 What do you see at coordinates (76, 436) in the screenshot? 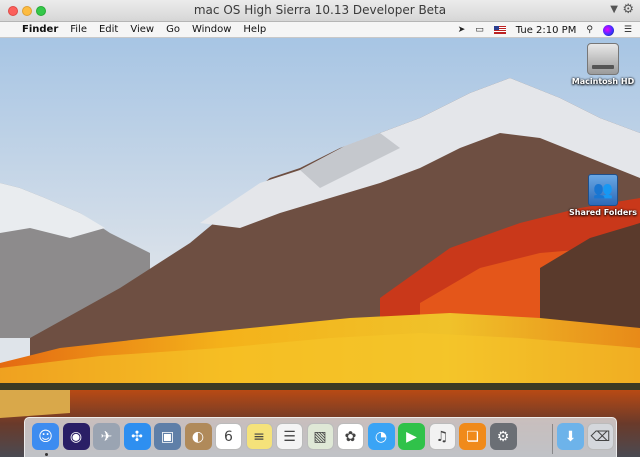
I see `siri-icon: ◉` at bounding box center [76, 436].